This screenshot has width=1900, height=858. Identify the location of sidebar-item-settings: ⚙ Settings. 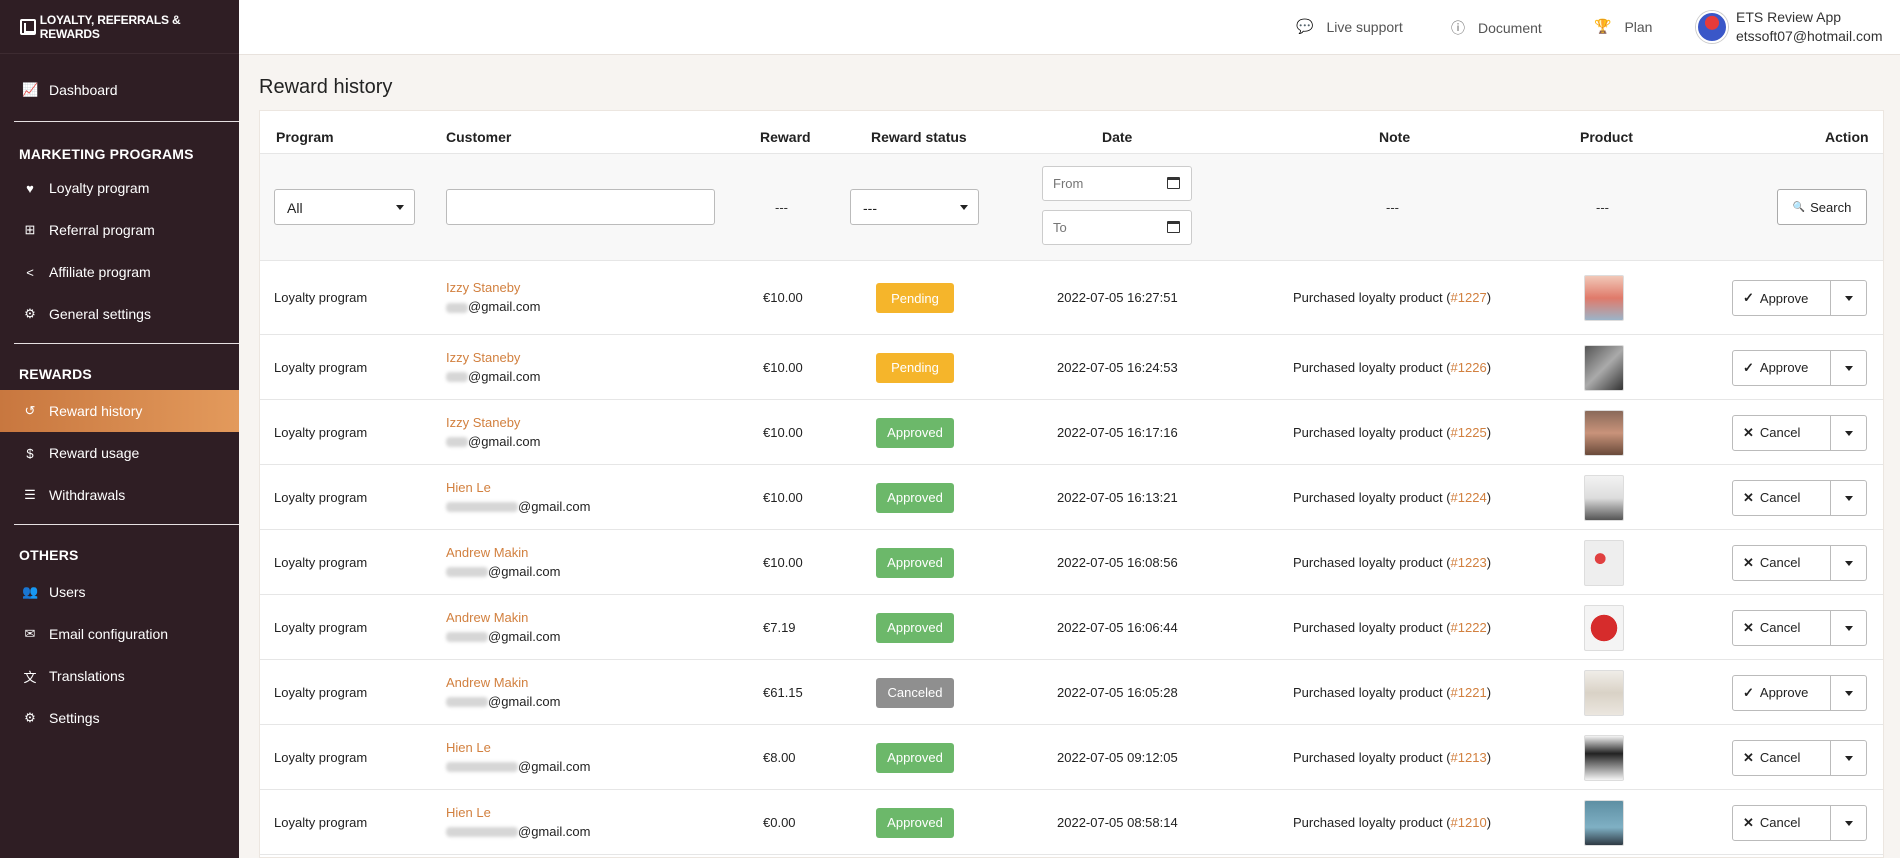
(119, 718).